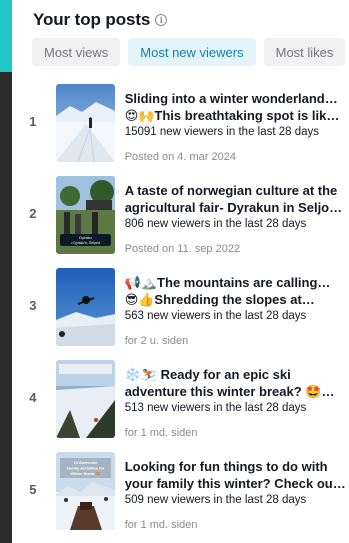  Describe the element at coordinates (33, 489) in the screenshot. I see `post-rank: 5` at that location.